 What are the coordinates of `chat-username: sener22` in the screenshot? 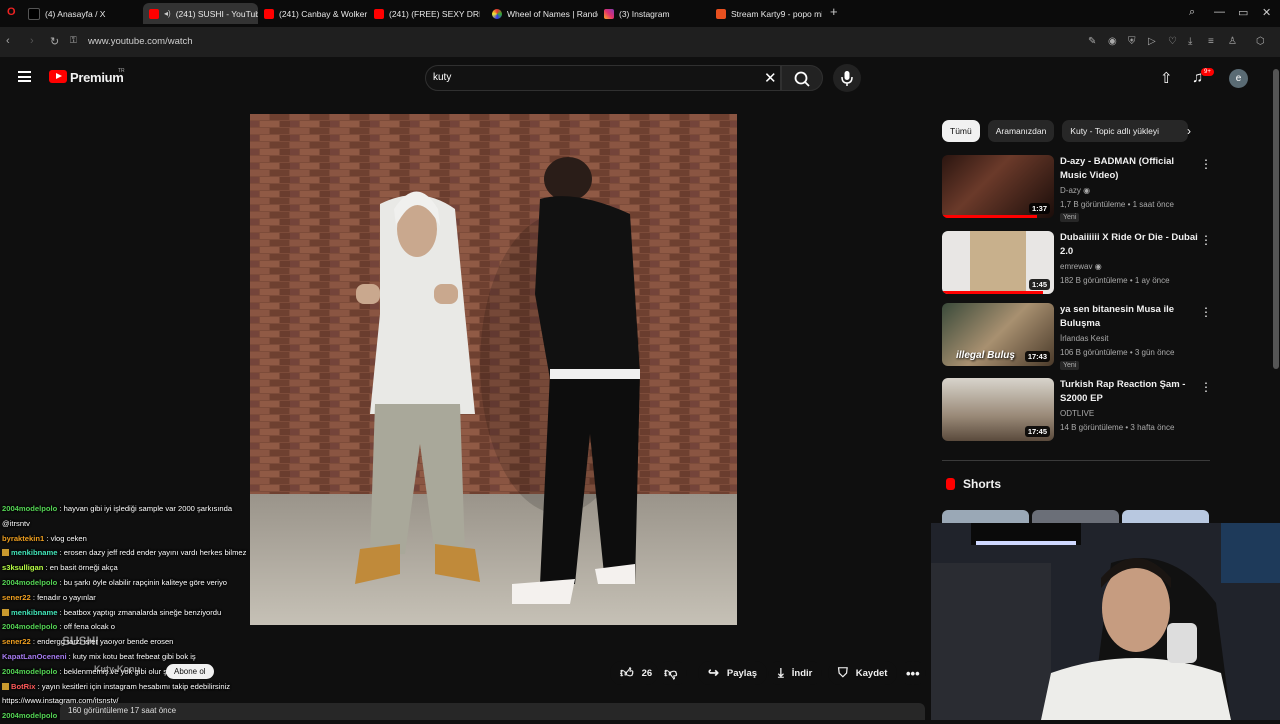 It's located at (16, 642).